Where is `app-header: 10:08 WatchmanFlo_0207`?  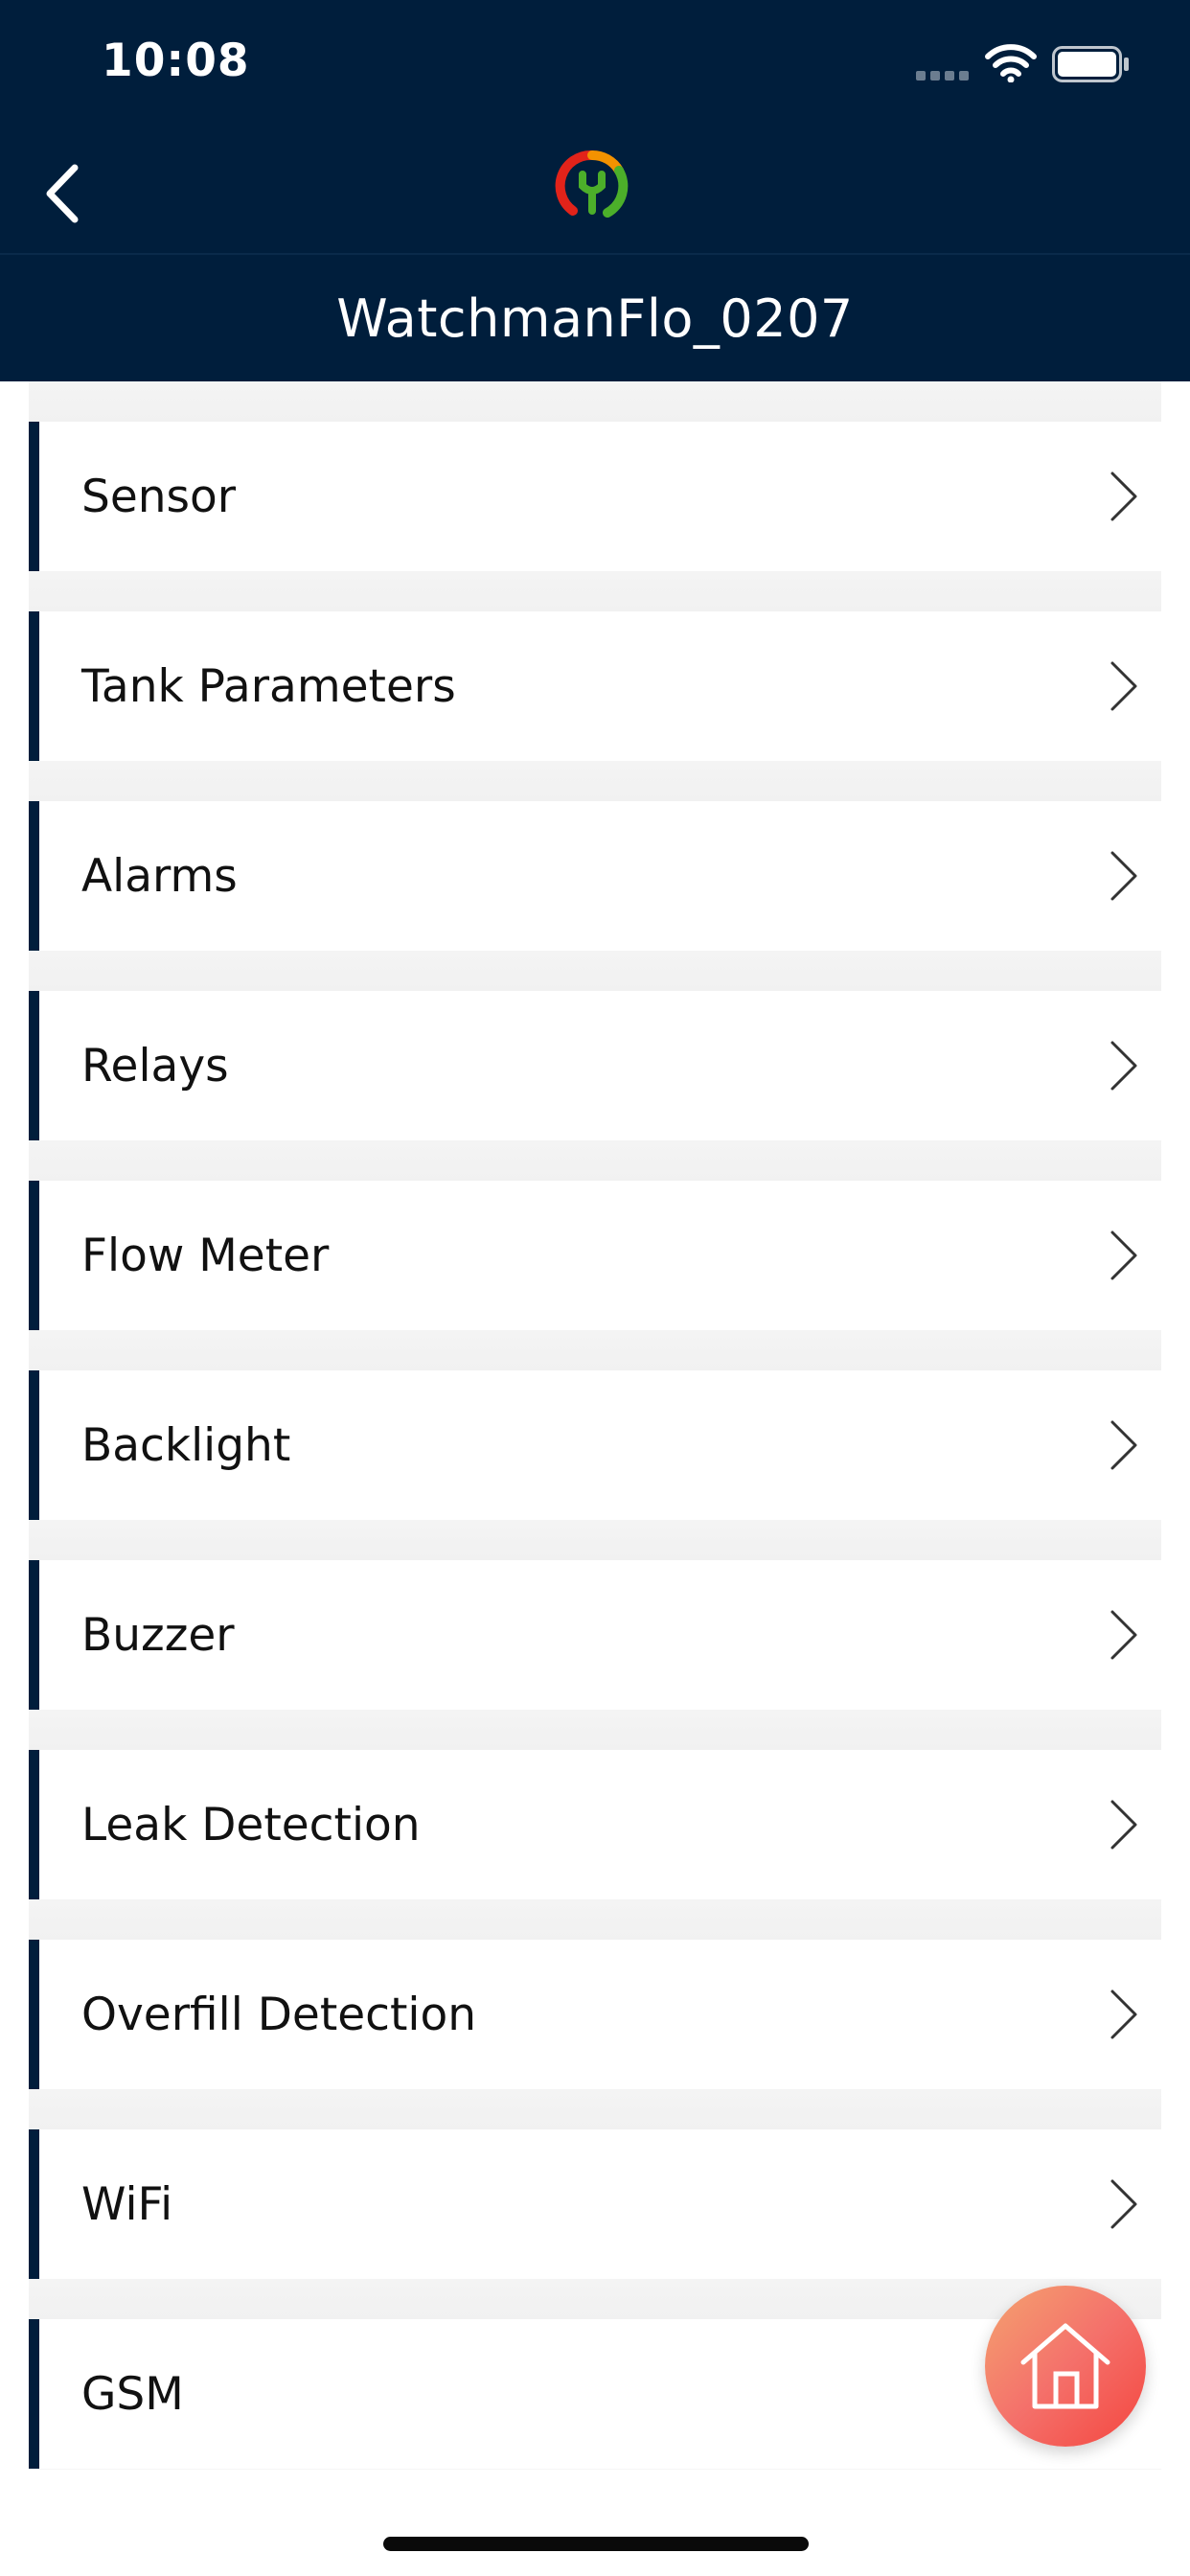
app-header: 10:08 WatchmanFlo_0207 is located at coordinates (595, 190).